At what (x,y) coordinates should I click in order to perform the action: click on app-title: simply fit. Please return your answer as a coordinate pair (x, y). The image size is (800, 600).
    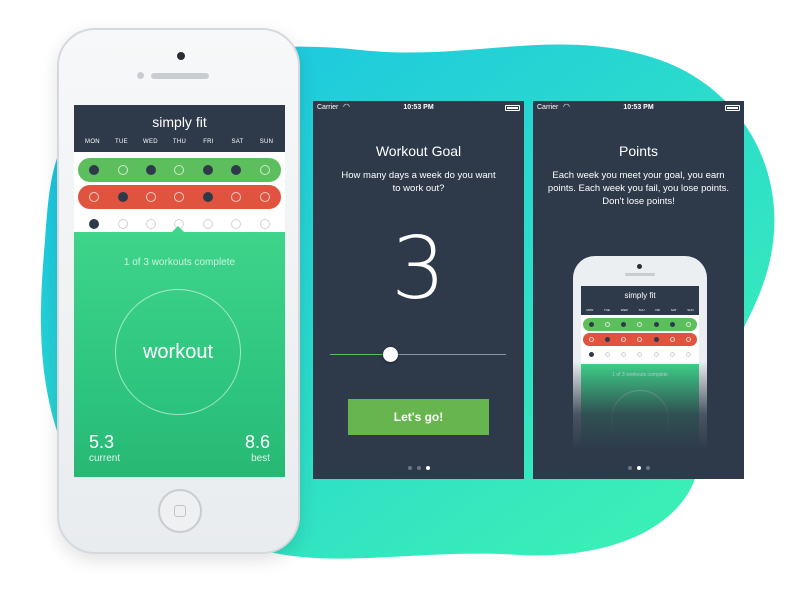
    Looking at the image, I should click on (179, 122).